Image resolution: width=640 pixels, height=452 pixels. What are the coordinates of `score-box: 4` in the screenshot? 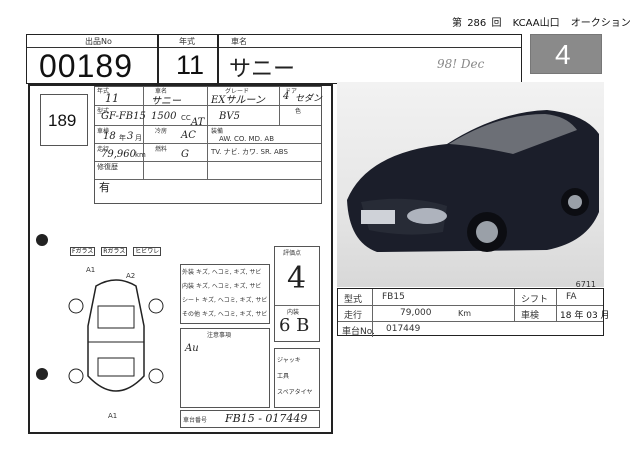 It's located at (566, 54).